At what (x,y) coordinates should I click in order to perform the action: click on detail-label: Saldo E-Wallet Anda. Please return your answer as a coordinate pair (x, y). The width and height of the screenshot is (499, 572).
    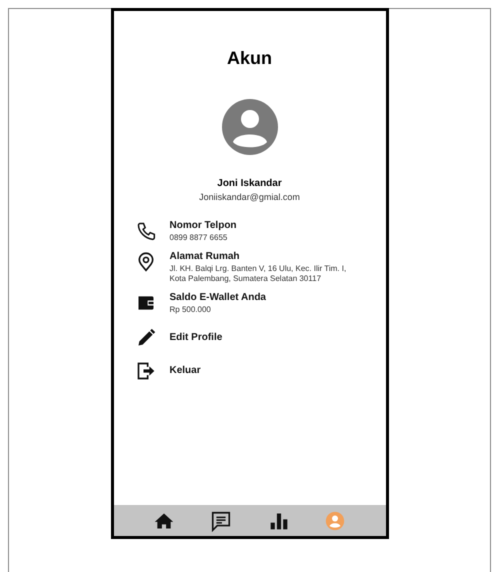
    Looking at the image, I should click on (218, 297).